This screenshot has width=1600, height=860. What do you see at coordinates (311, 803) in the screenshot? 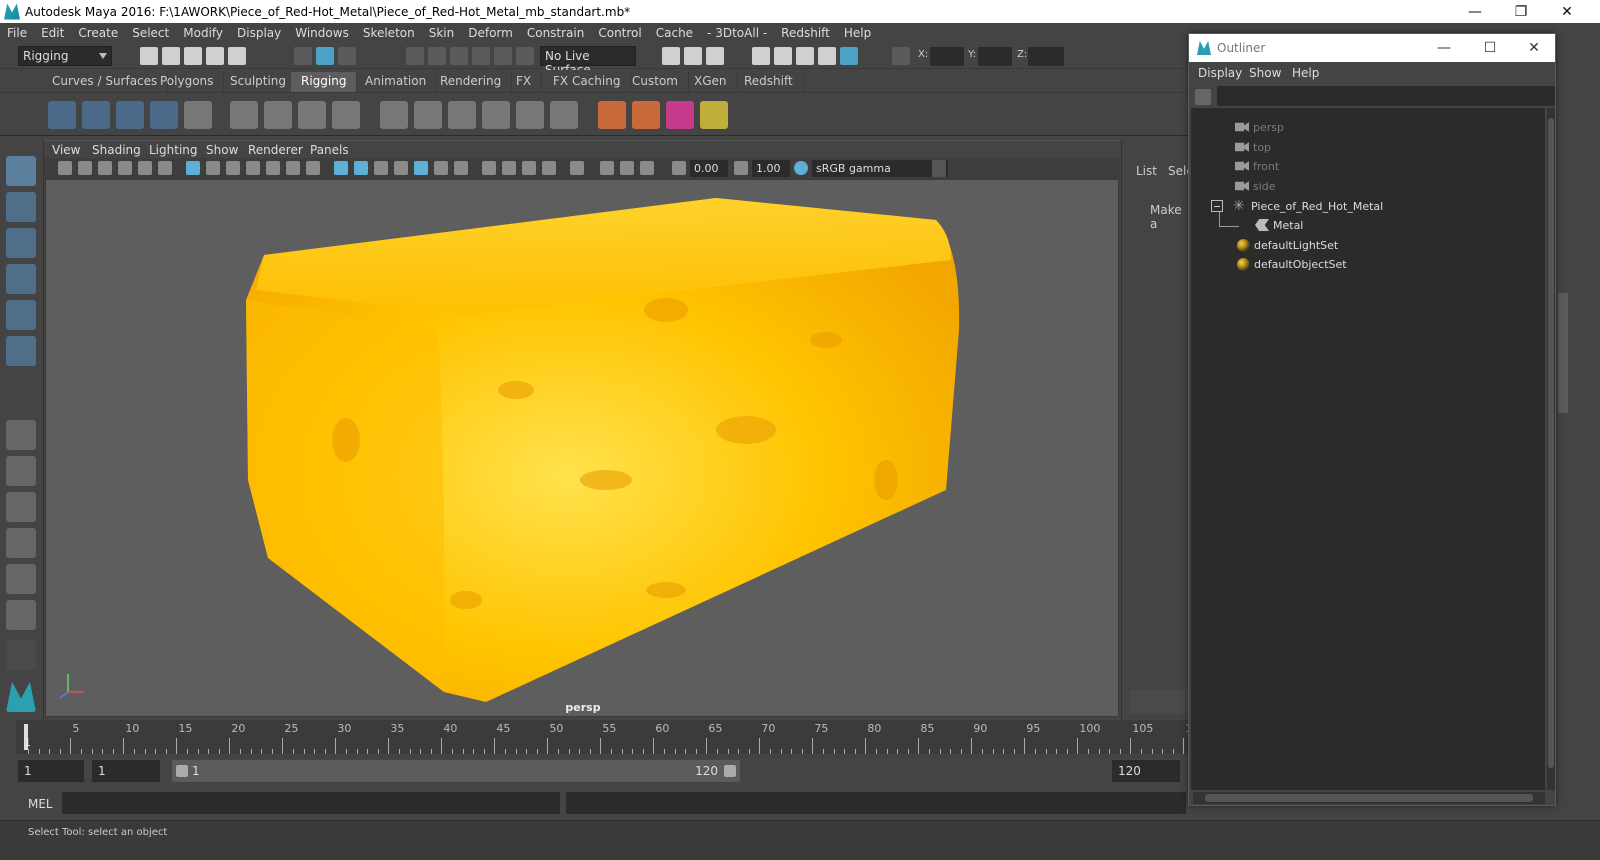
I see `command-input` at bounding box center [311, 803].